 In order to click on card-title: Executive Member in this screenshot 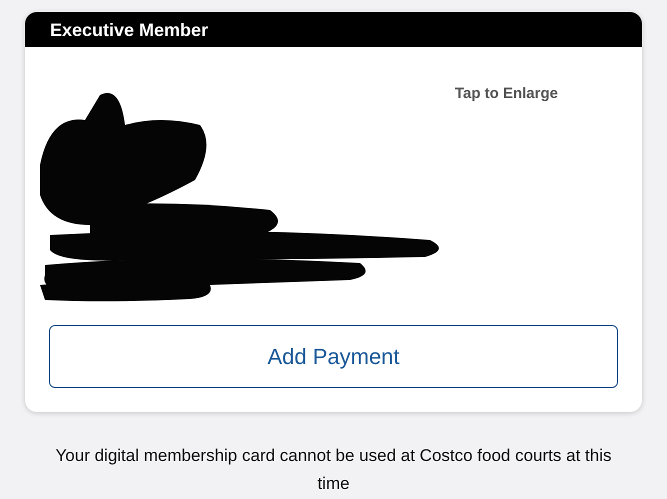, I will do `click(129, 30)`.